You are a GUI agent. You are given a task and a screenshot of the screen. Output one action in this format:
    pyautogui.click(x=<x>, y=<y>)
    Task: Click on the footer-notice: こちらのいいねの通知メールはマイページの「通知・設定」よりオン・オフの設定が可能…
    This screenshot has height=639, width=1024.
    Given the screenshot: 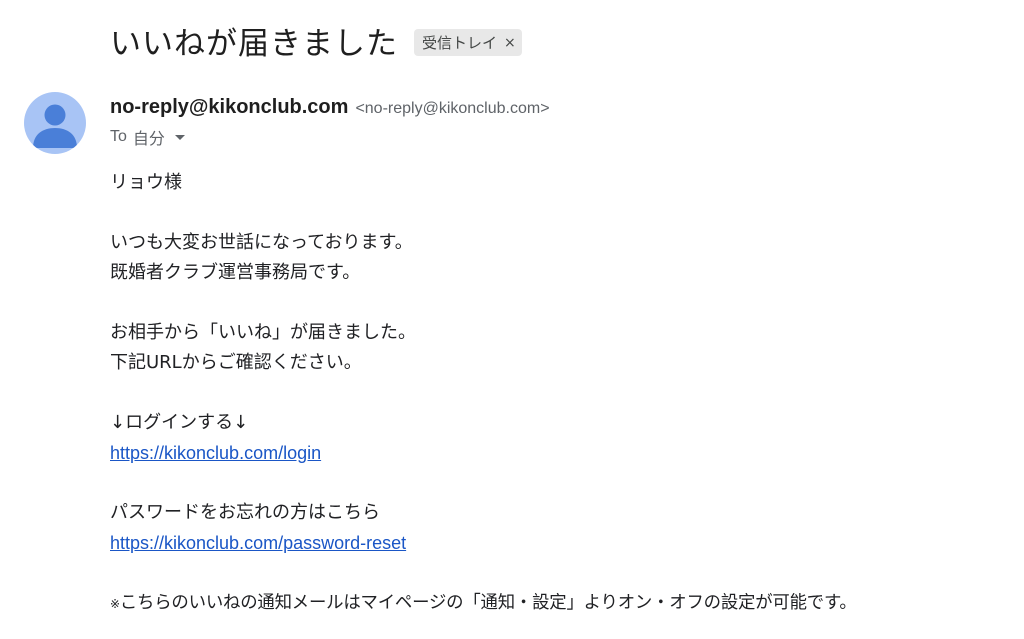 What is the action you would take?
    pyautogui.click(x=488, y=603)
    